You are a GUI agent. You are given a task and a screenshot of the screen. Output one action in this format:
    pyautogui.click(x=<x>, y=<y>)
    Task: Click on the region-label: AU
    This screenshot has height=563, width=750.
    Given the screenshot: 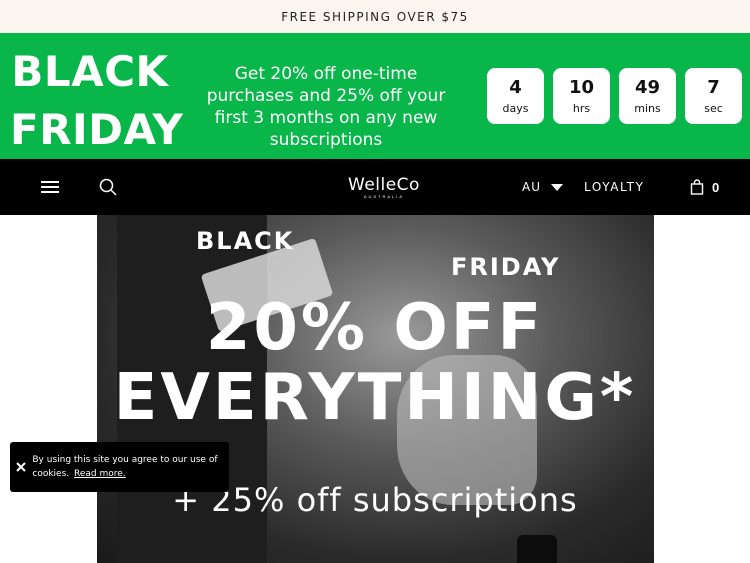 What is the action you would take?
    pyautogui.click(x=531, y=187)
    